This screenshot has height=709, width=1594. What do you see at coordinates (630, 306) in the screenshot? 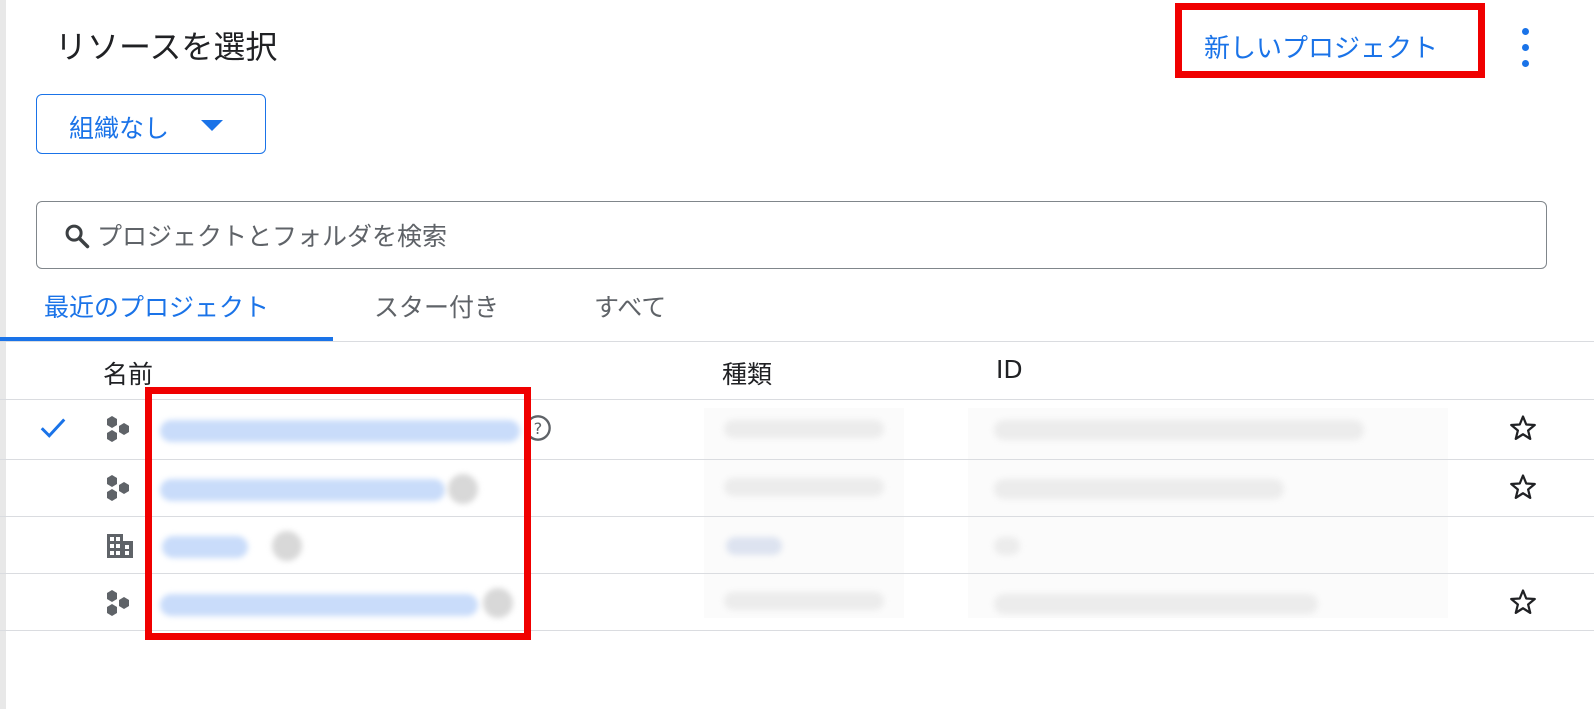
I see `tab-all: すべて` at bounding box center [630, 306].